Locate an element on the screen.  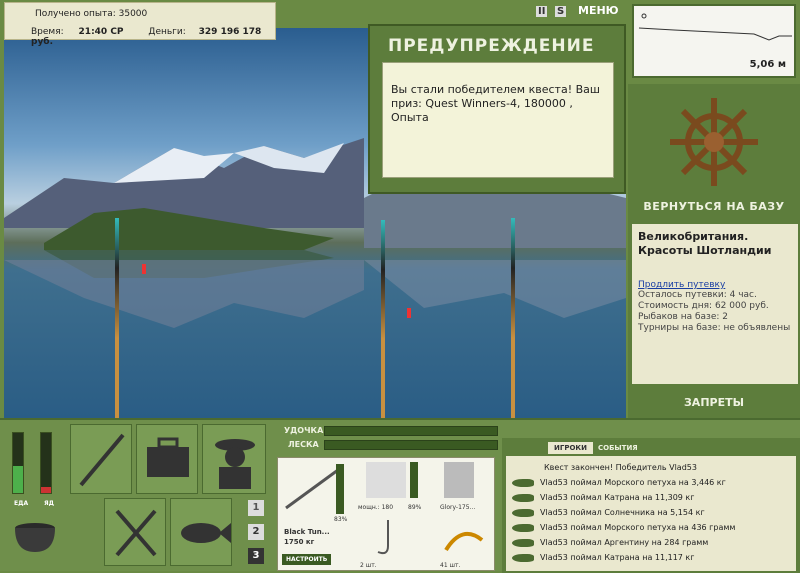
food-label: ЕДА is located at coordinates (21, 503).